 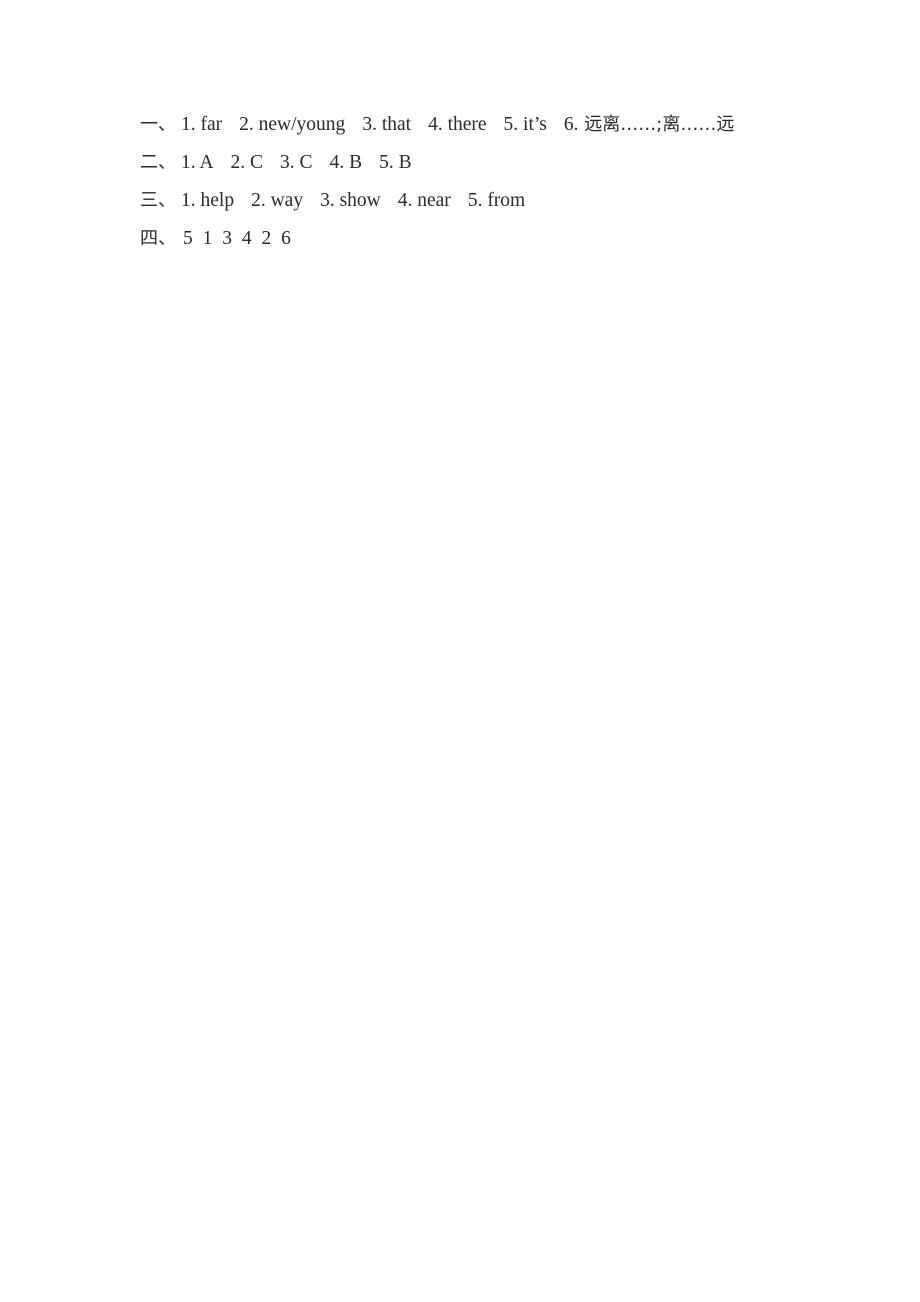 I want to click on item-number: 6., so click(x=571, y=124).